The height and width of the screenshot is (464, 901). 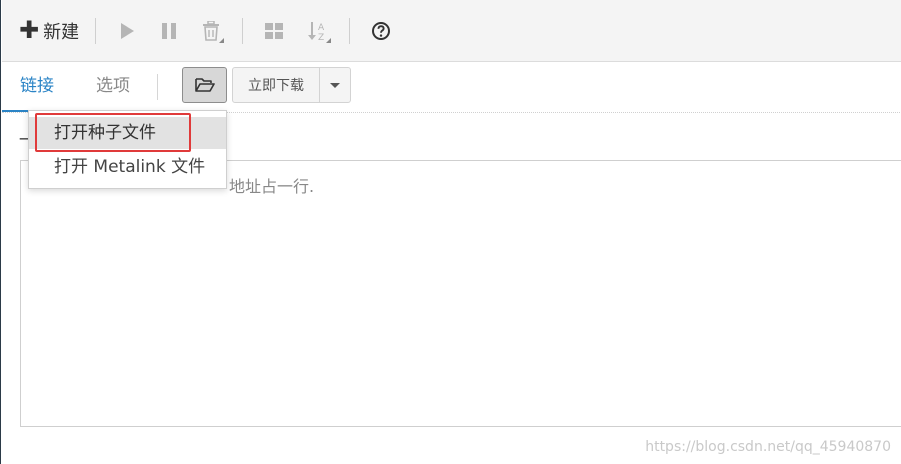 I want to click on pause-button, so click(x=169, y=31).